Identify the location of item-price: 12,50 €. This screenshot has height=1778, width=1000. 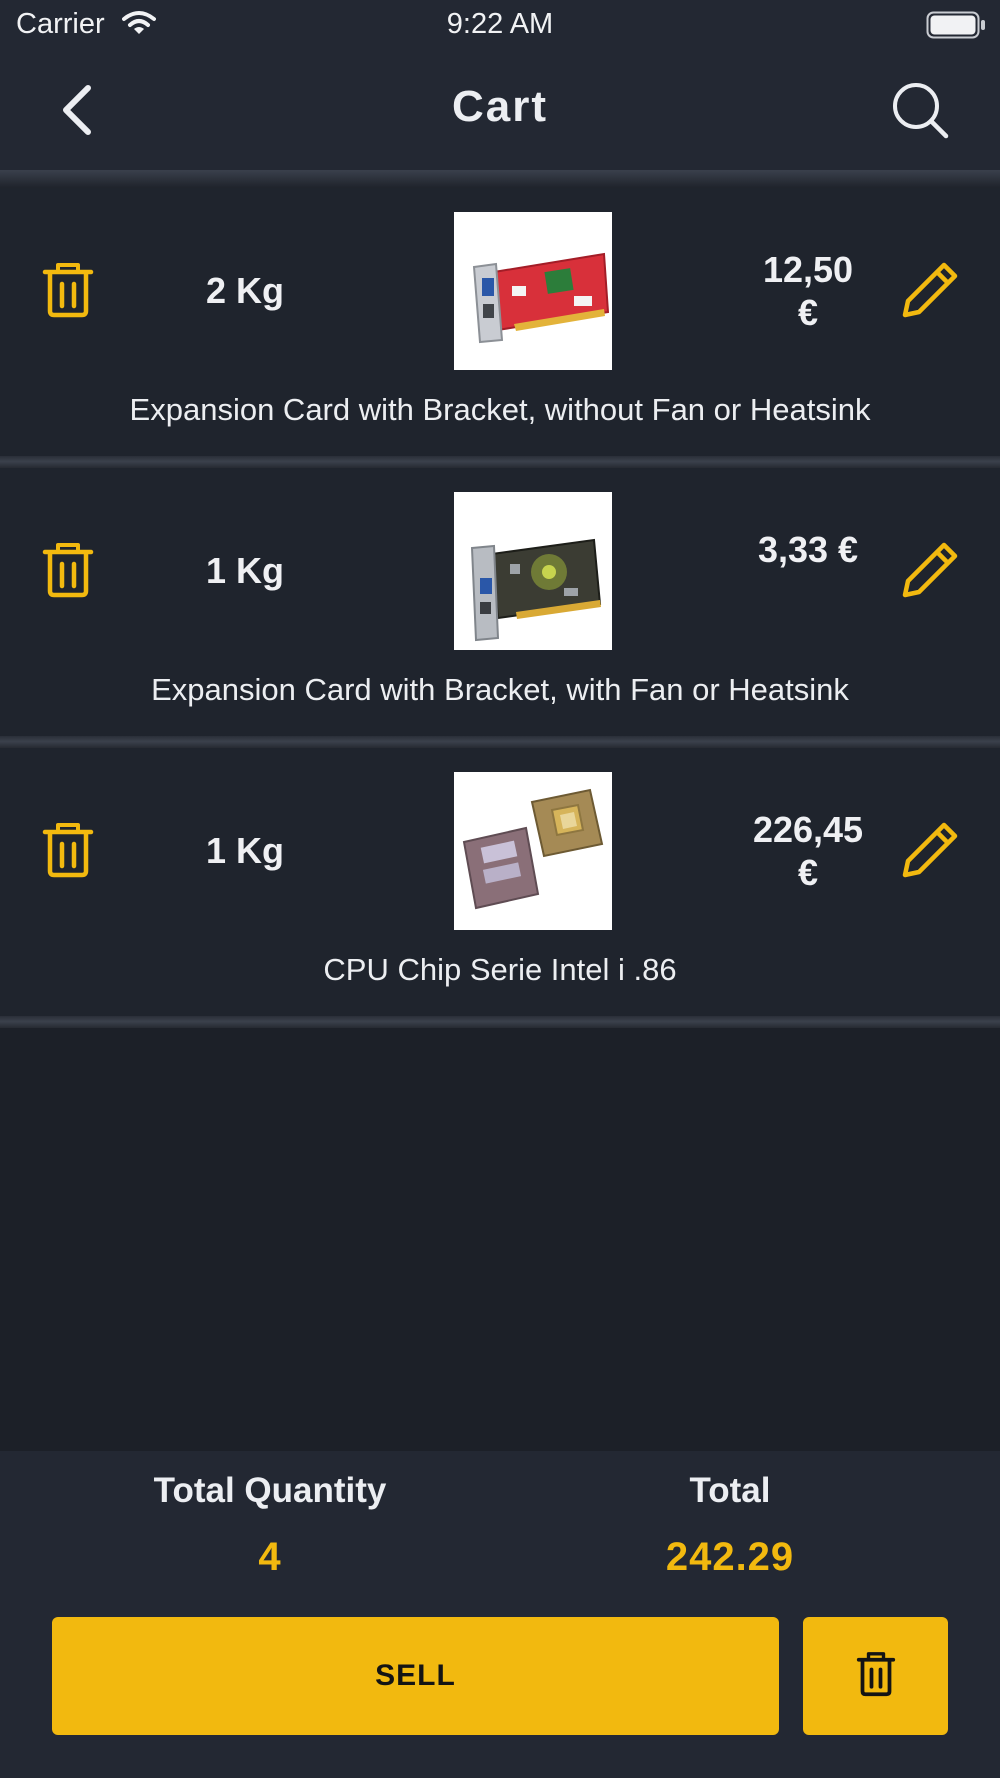
(808, 291).